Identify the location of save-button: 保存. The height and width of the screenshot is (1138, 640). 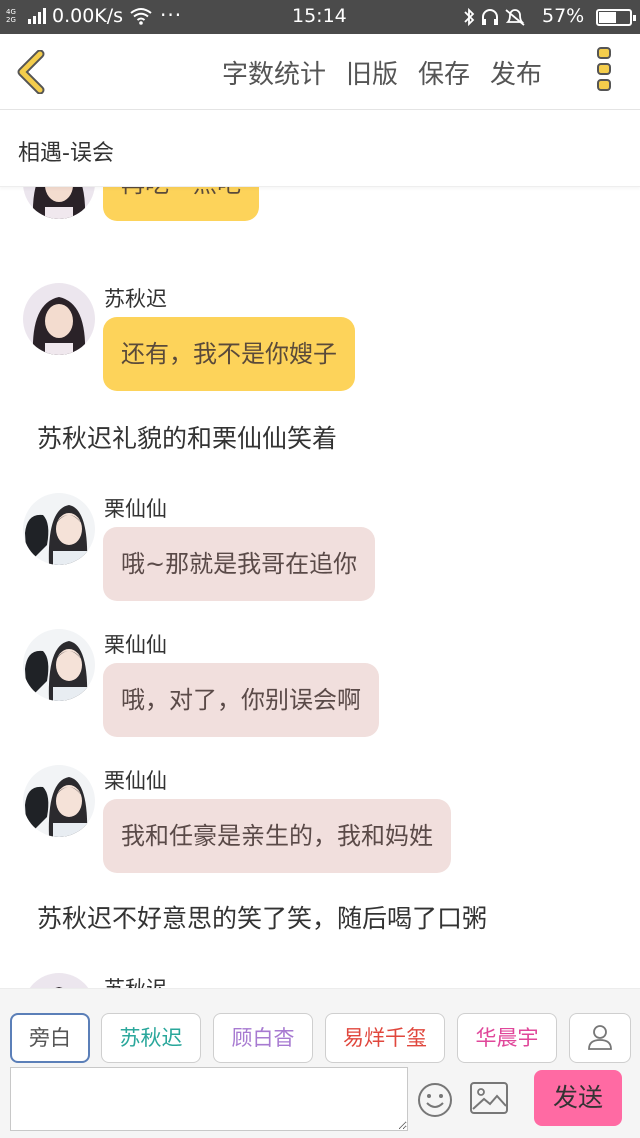
(444, 72).